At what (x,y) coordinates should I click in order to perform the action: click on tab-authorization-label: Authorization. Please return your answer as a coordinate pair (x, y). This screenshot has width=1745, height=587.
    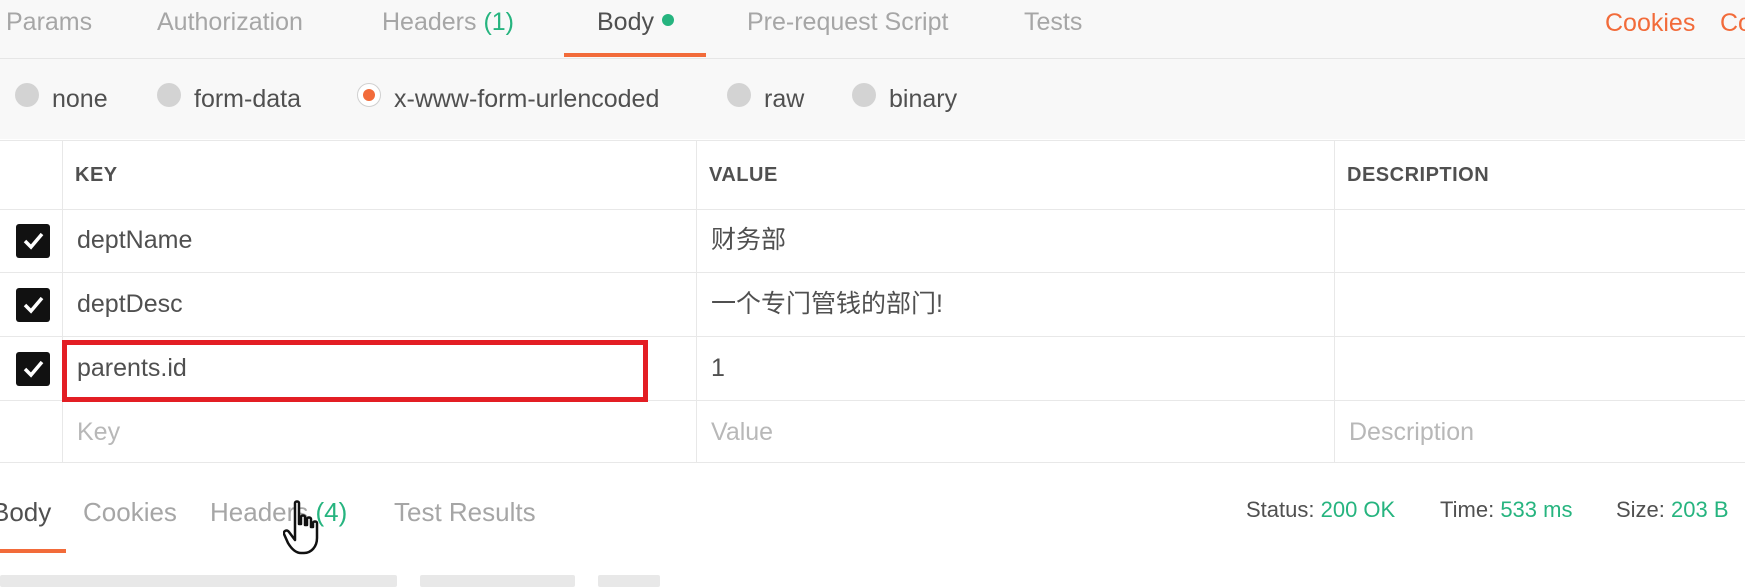
    Looking at the image, I should click on (230, 22).